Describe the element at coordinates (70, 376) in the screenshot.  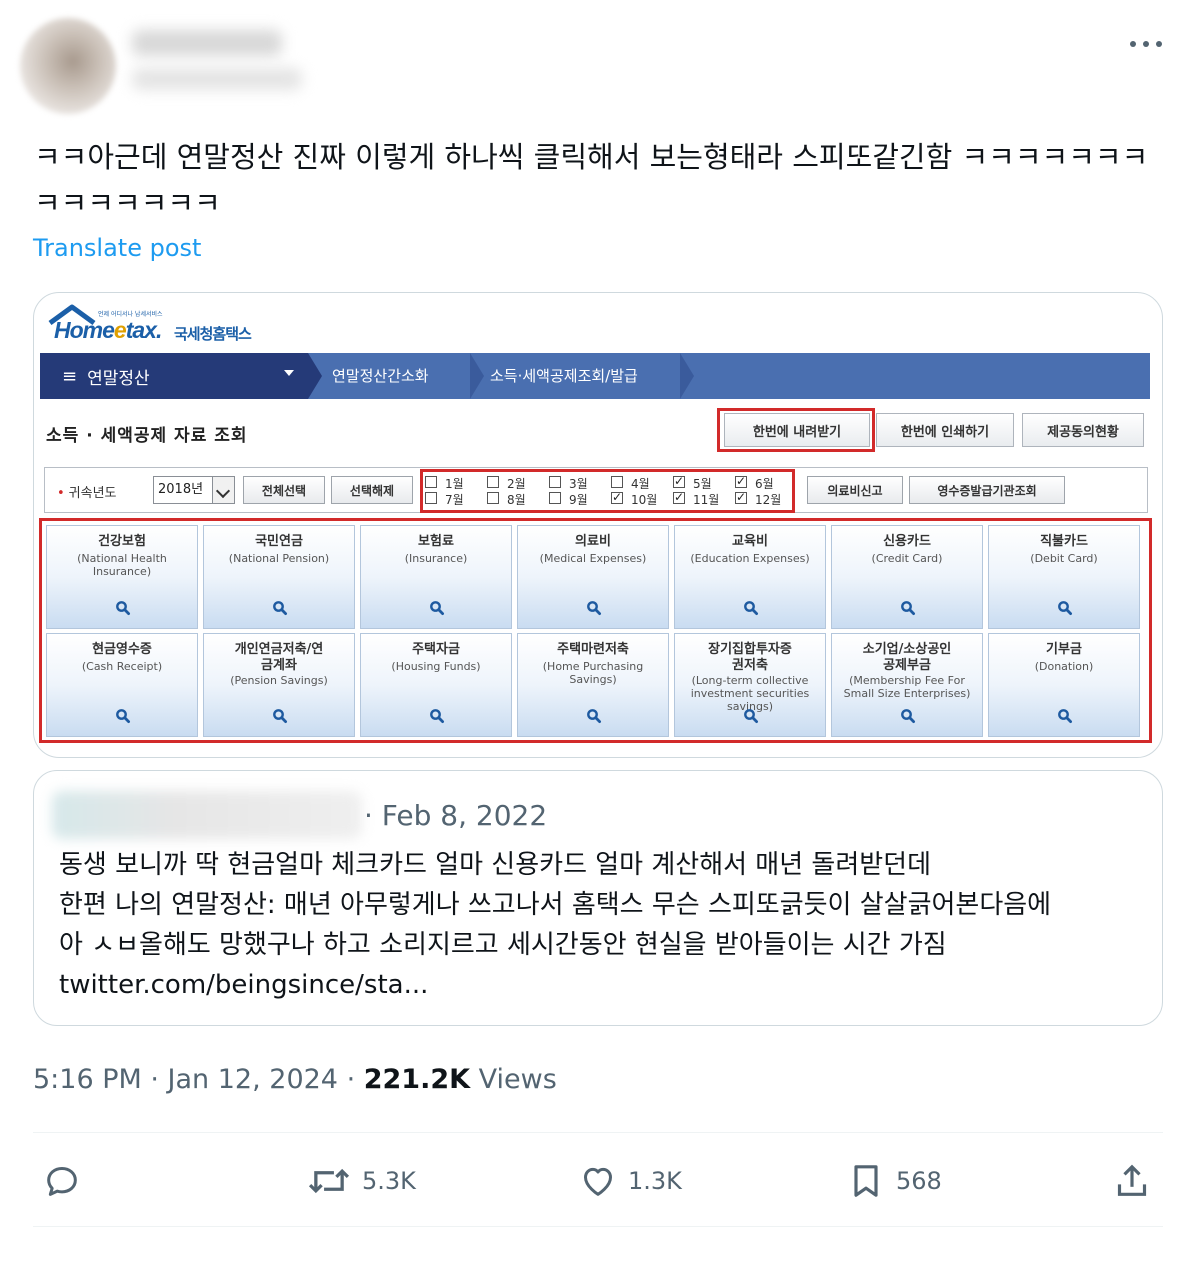
I see `hamburger-icon: ≡` at that location.